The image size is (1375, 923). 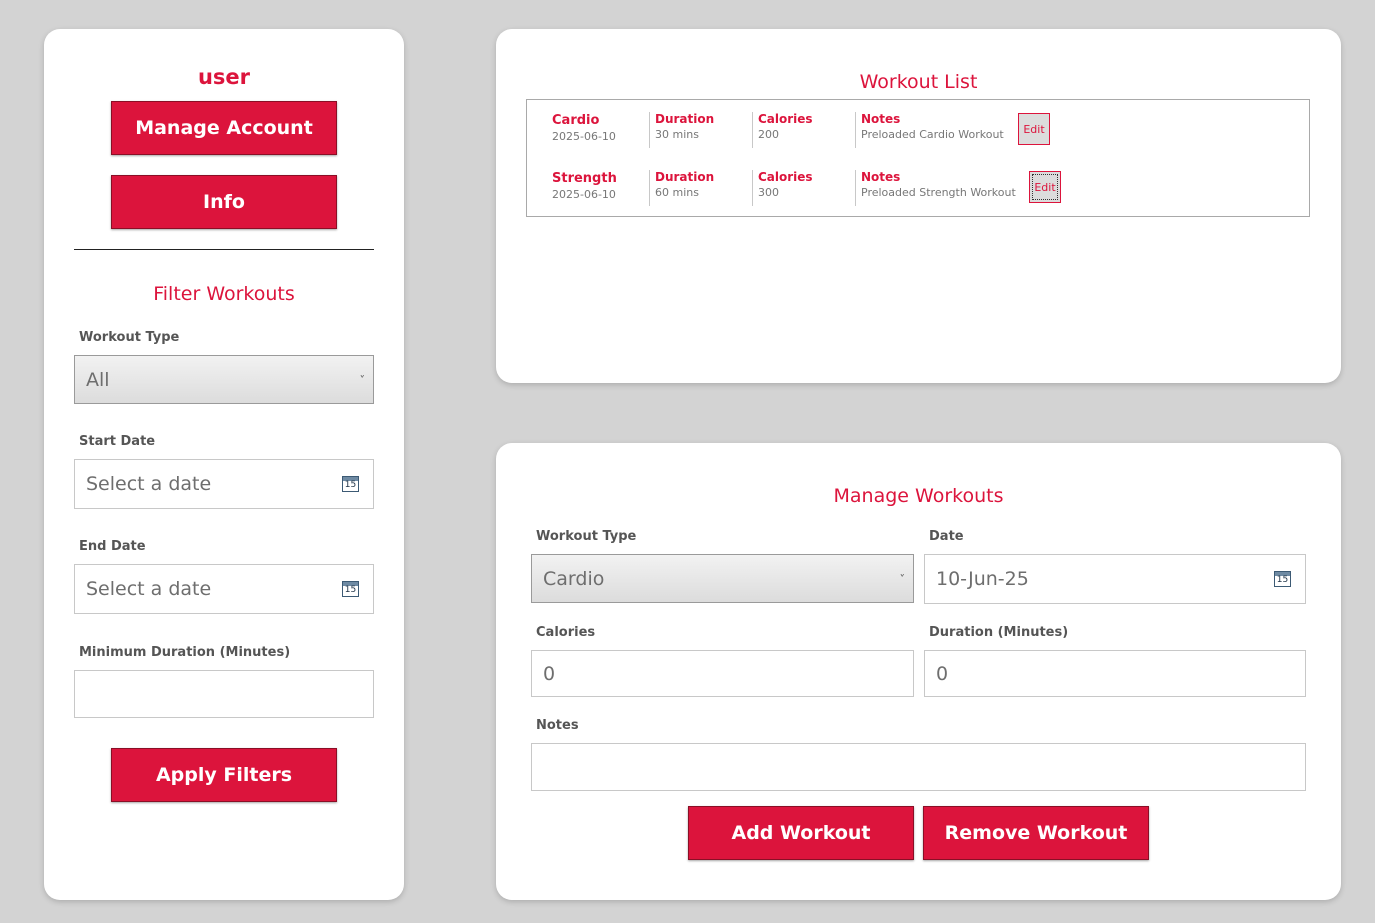 What do you see at coordinates (224, 775) in the screenshot?
I see `apply-filters-button: Apply Filters` at bounding box center [224, 775].